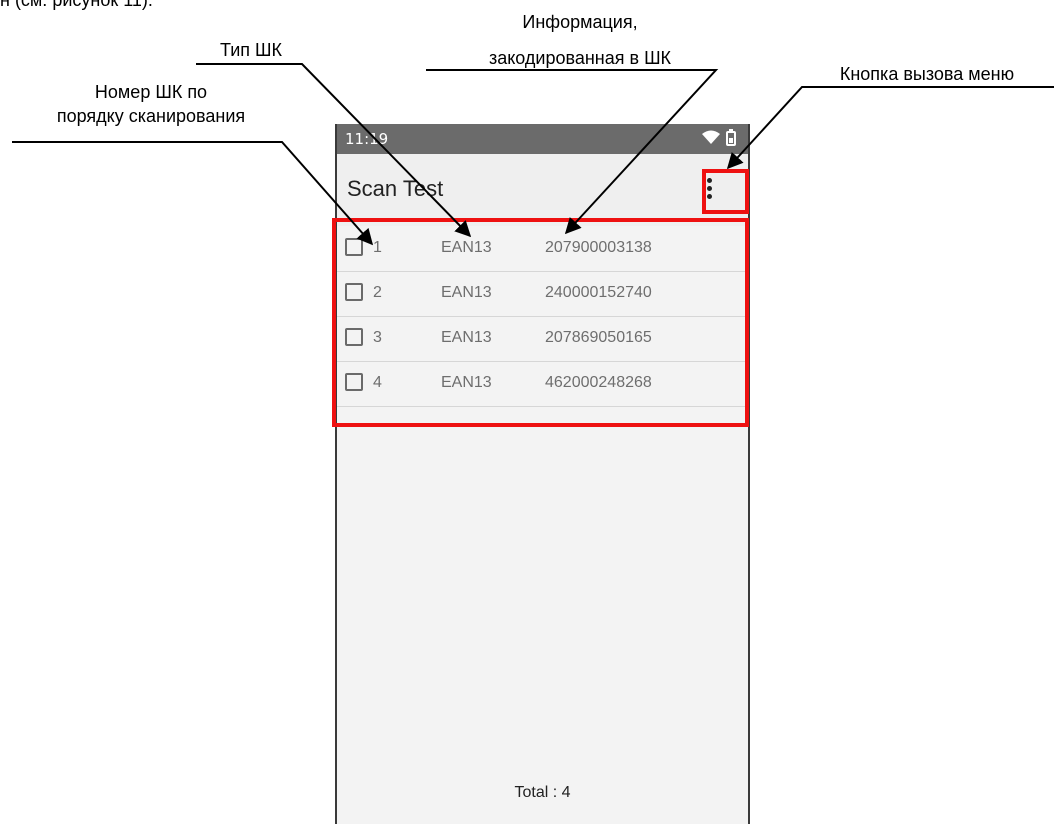 The image size is (1054, 824). What do you see at coordinates (572, 152) in the screenshot?
I see `leader-barcode-info` at bounding box center [572, 152].